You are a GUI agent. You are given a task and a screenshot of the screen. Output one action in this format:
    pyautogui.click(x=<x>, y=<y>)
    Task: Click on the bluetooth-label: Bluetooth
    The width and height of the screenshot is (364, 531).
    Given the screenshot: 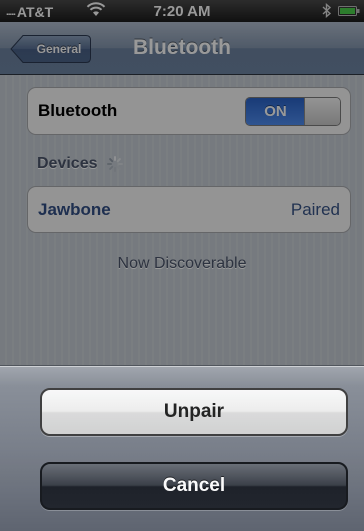 What is the action you would take?
    pyautogui.click(x=78, y=110)
    